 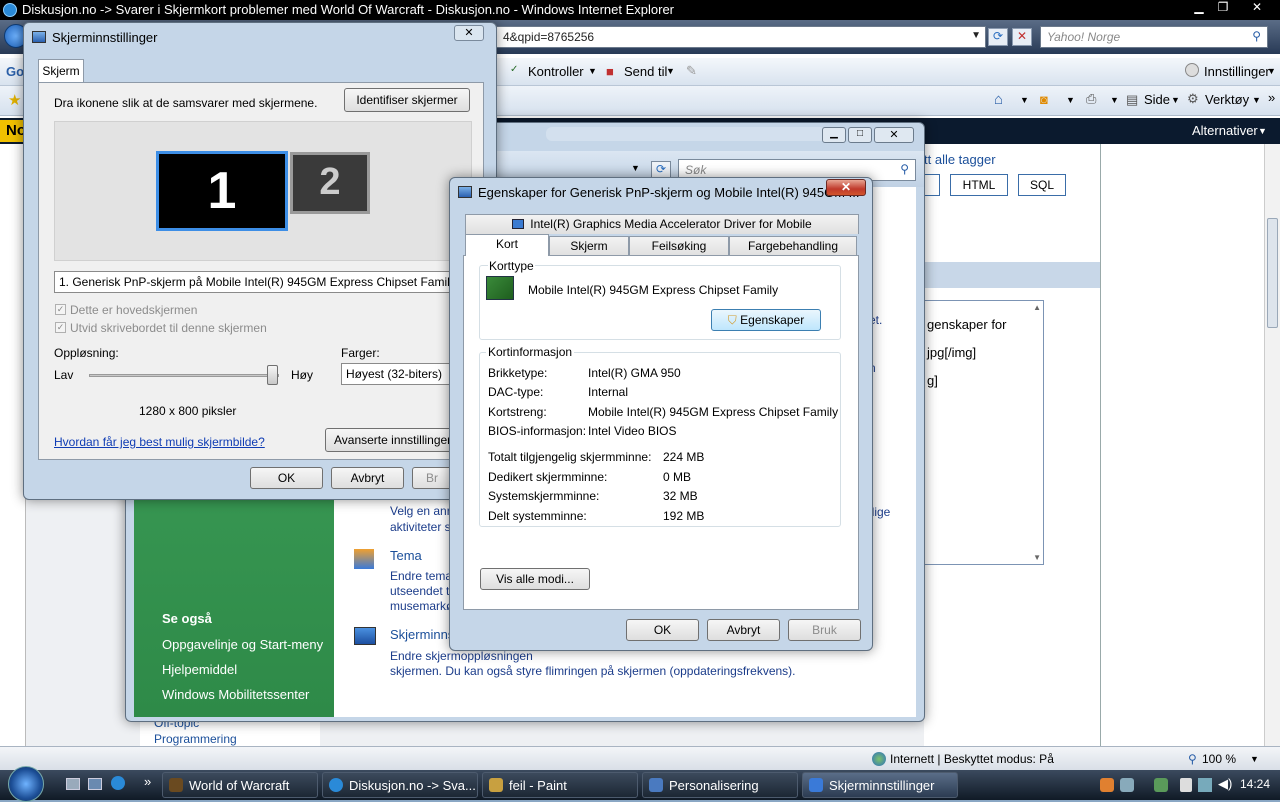 I want to click on page-scrollbar, so click(x=1272, y=445).